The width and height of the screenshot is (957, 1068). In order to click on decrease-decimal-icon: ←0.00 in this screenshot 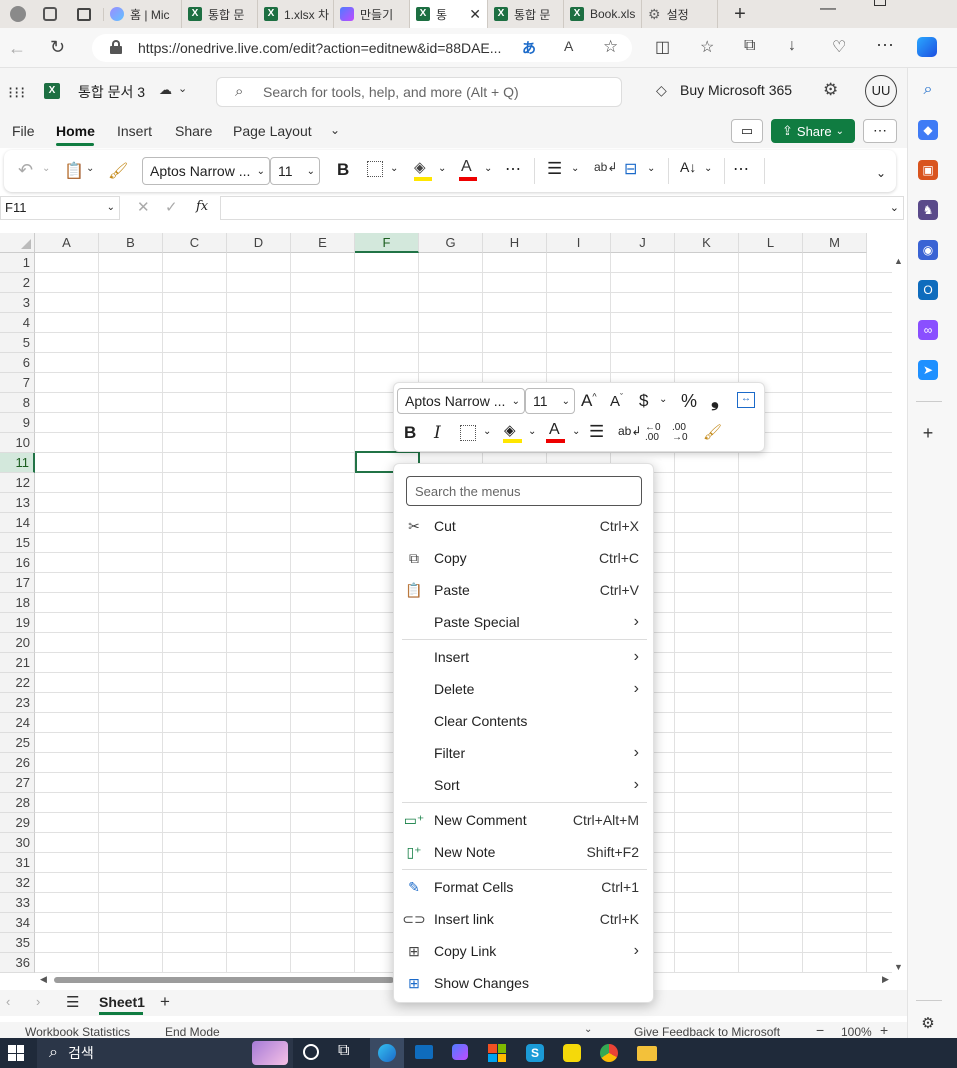, I will do `click(653, 433)`.